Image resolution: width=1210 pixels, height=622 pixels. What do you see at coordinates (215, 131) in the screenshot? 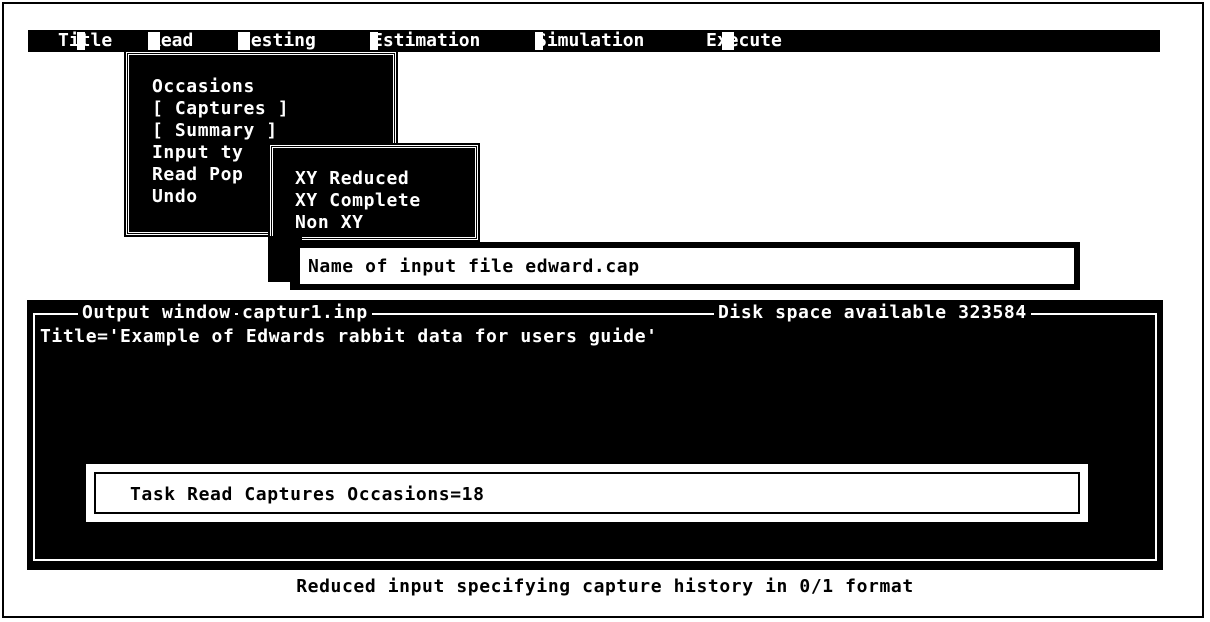
I see `read-menu-summary: [ Summary ]` at bounding box center [215, 131].